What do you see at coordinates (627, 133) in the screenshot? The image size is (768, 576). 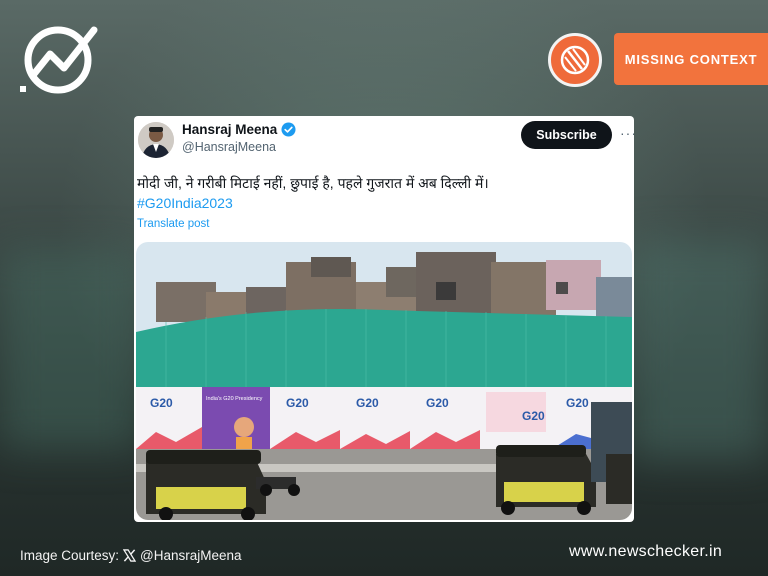 I see `more-options-icon: ···` at bounding box center [627, 133].